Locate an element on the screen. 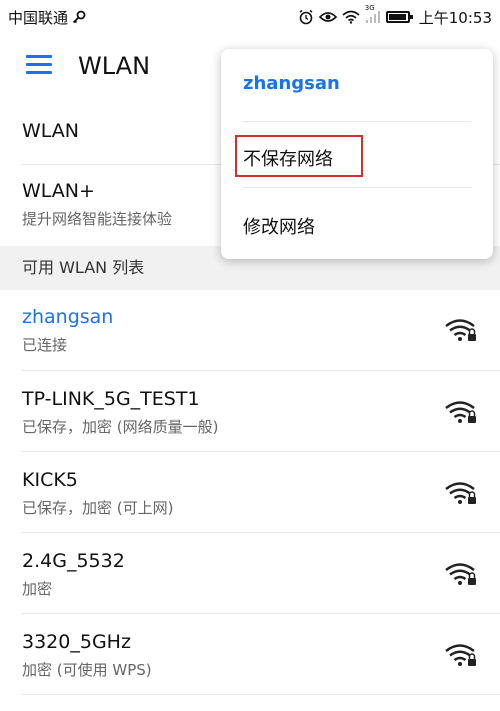  signal-icon: 3G is located at coordinates (373, 14).